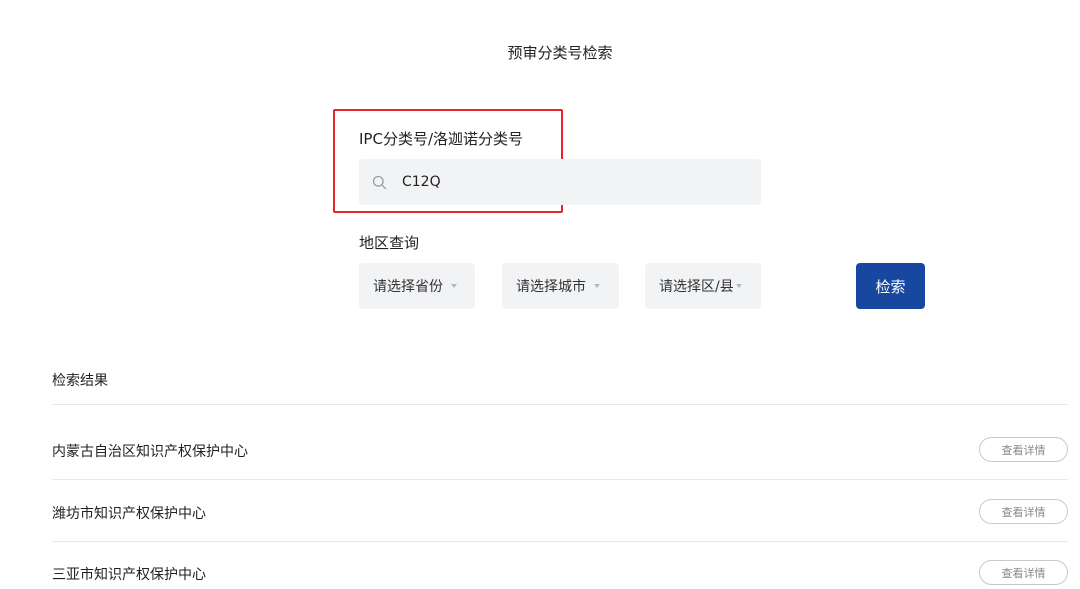  I want to click on ipc-search-box, so click(560, 182).